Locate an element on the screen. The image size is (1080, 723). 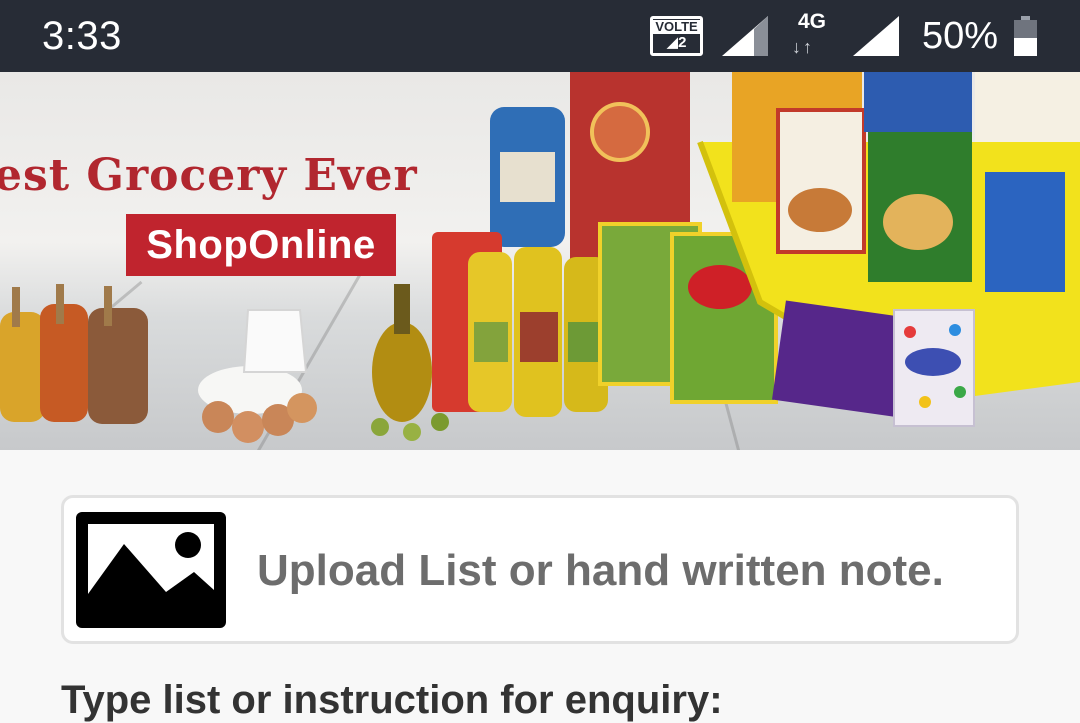
status-bar: 3:33 VOLTE ◢2 4G ↓↑ 50% is located at coordinates (540, 36).